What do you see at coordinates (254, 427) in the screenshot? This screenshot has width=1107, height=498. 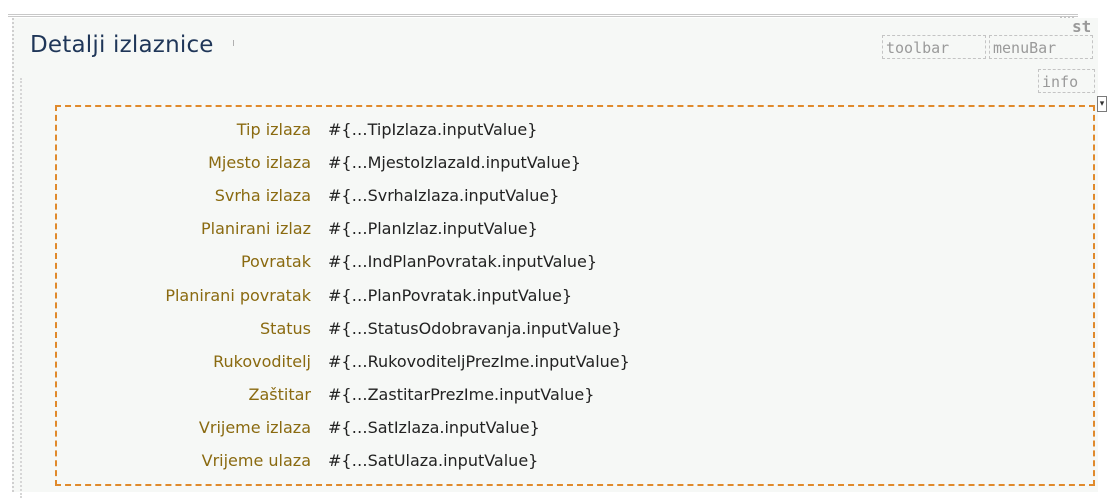 I see `field-label: Vrijeme izlaza` at bounding box center [254, 427].